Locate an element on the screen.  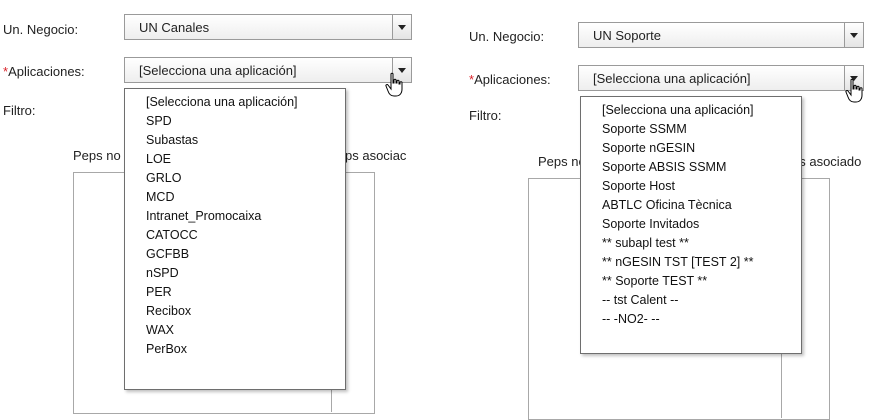
dropdown-option: SPD is located at coordinates (235, 121).